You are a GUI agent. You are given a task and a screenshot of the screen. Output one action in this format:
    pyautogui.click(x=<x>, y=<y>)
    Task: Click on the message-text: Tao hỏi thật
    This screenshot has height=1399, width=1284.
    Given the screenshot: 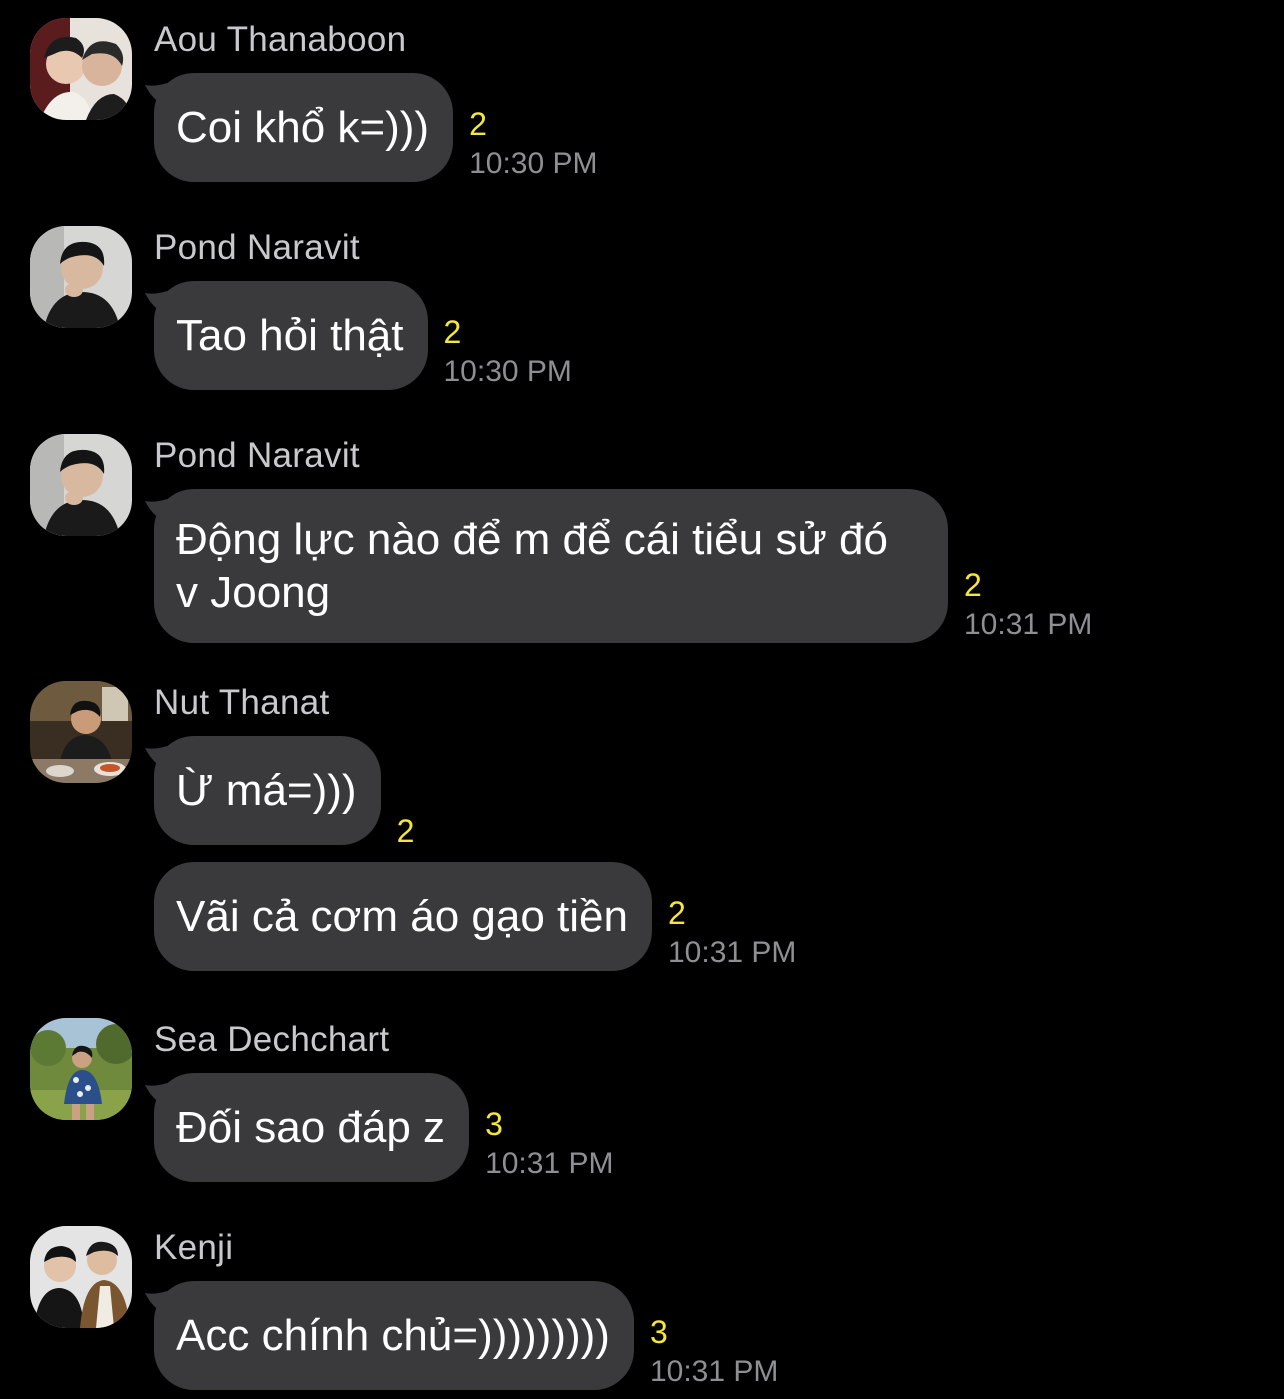 What is the action you would take?
    pyautogui.click(x=290, y=335)
    